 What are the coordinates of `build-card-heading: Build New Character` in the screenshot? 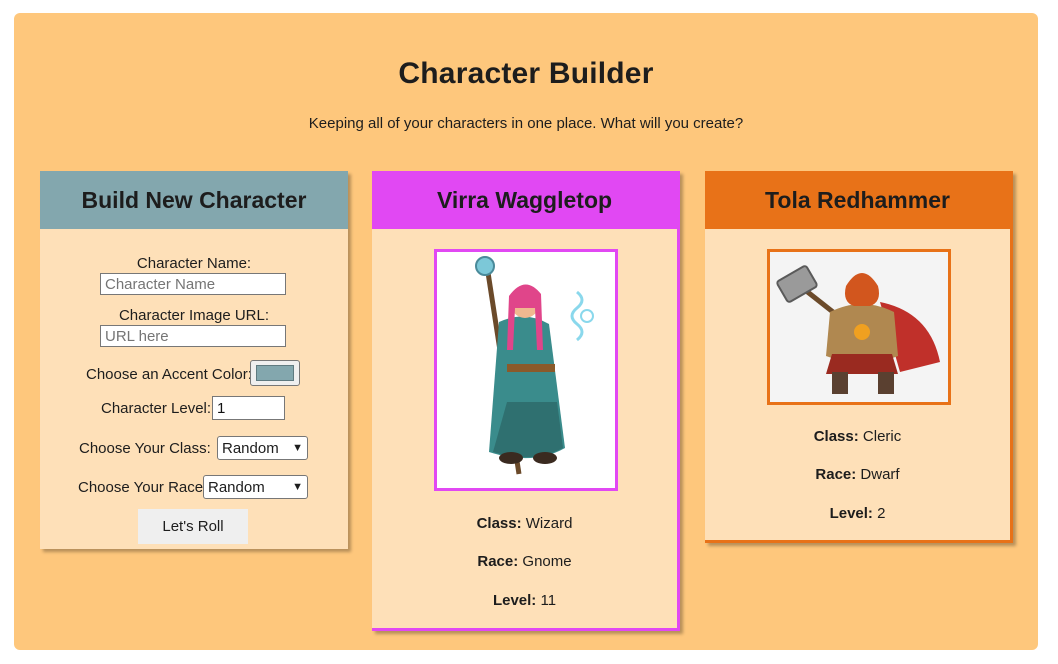 It's located at (194, 200).